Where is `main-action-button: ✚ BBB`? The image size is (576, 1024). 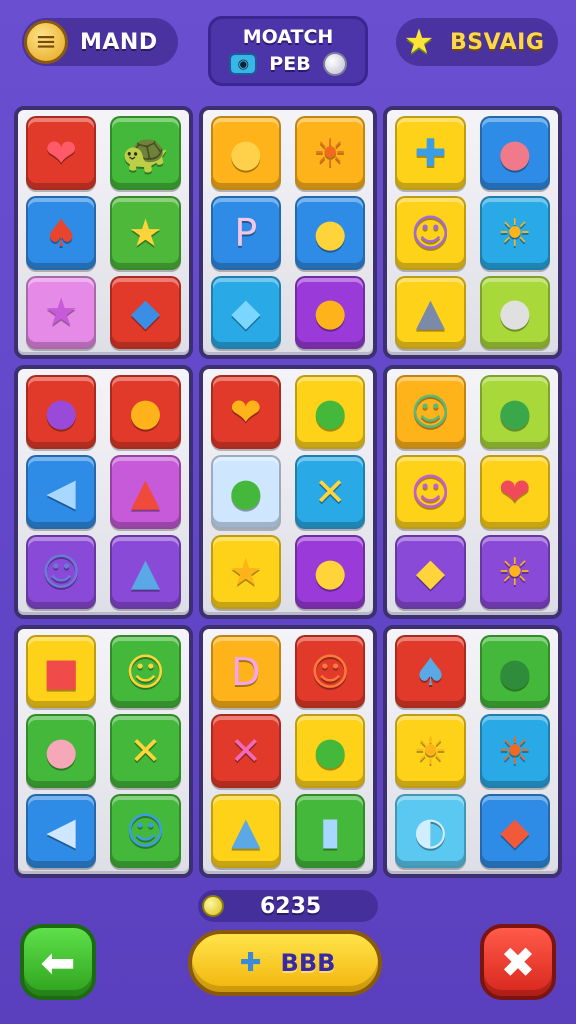
main-action-button: ✚ BBB is located at coordinates (285, 963).